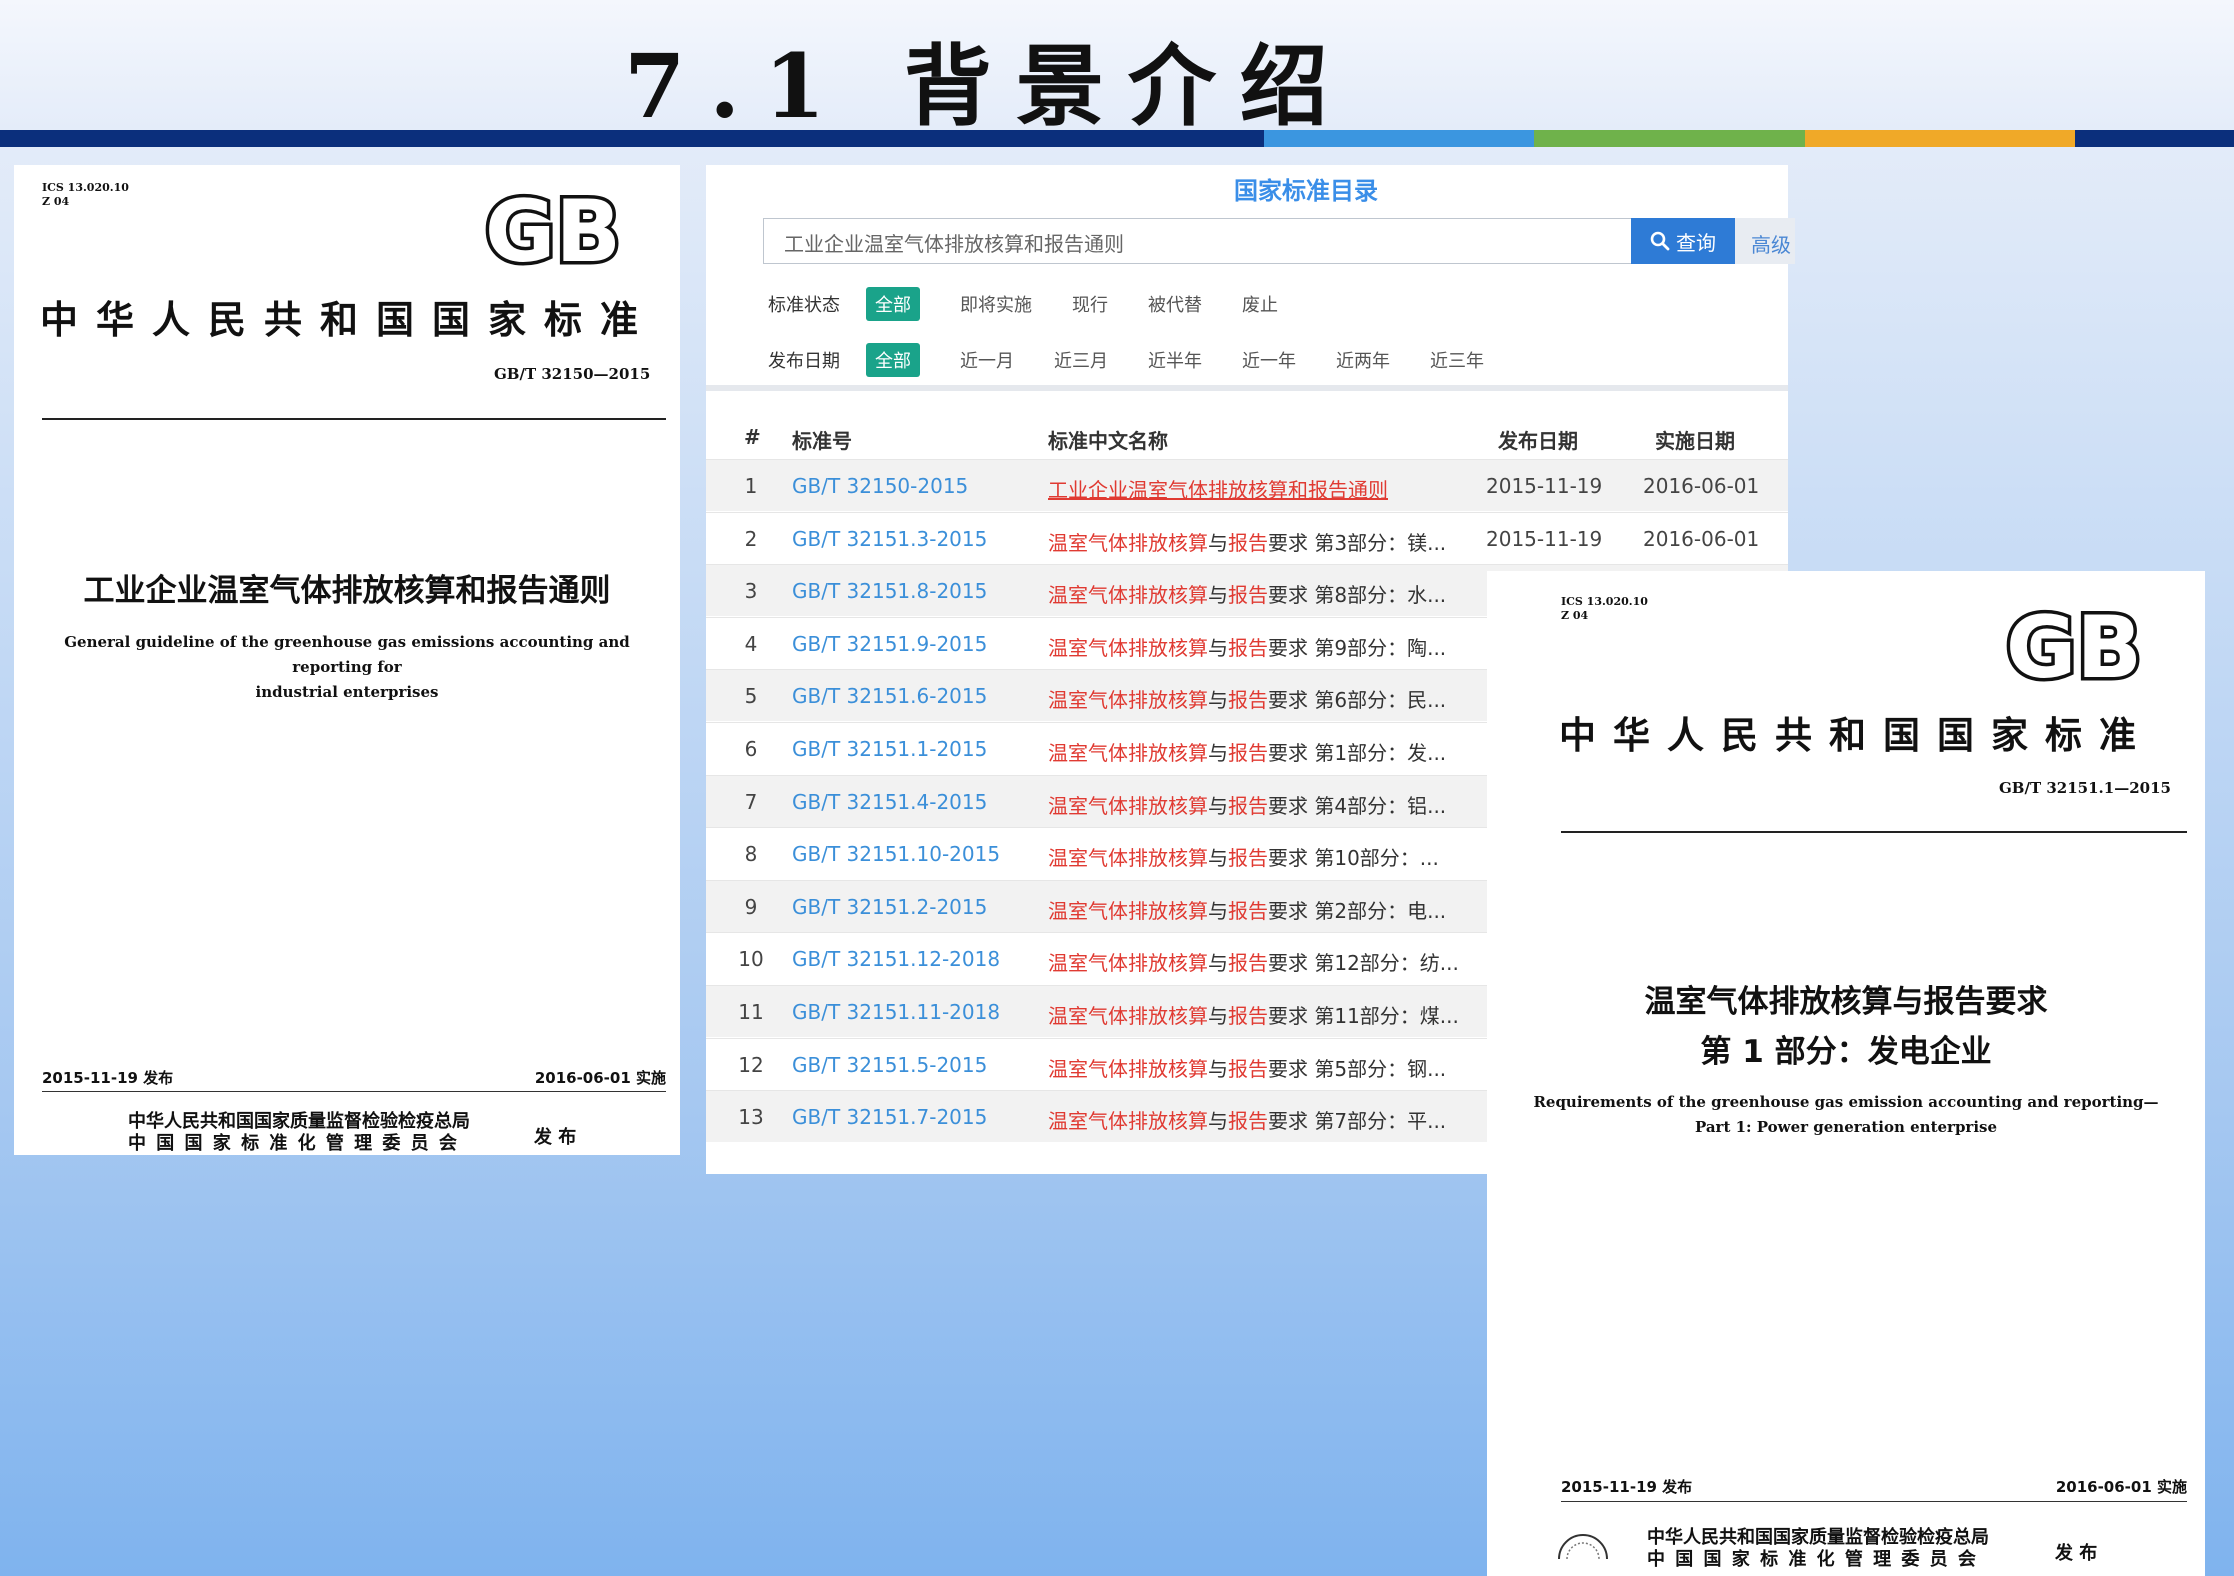  What do you see at coordinates (889, 591) in the screenshot?
I see `standard-code-link: GB/T 32151.8-2015` at bounding box center [889, 591].